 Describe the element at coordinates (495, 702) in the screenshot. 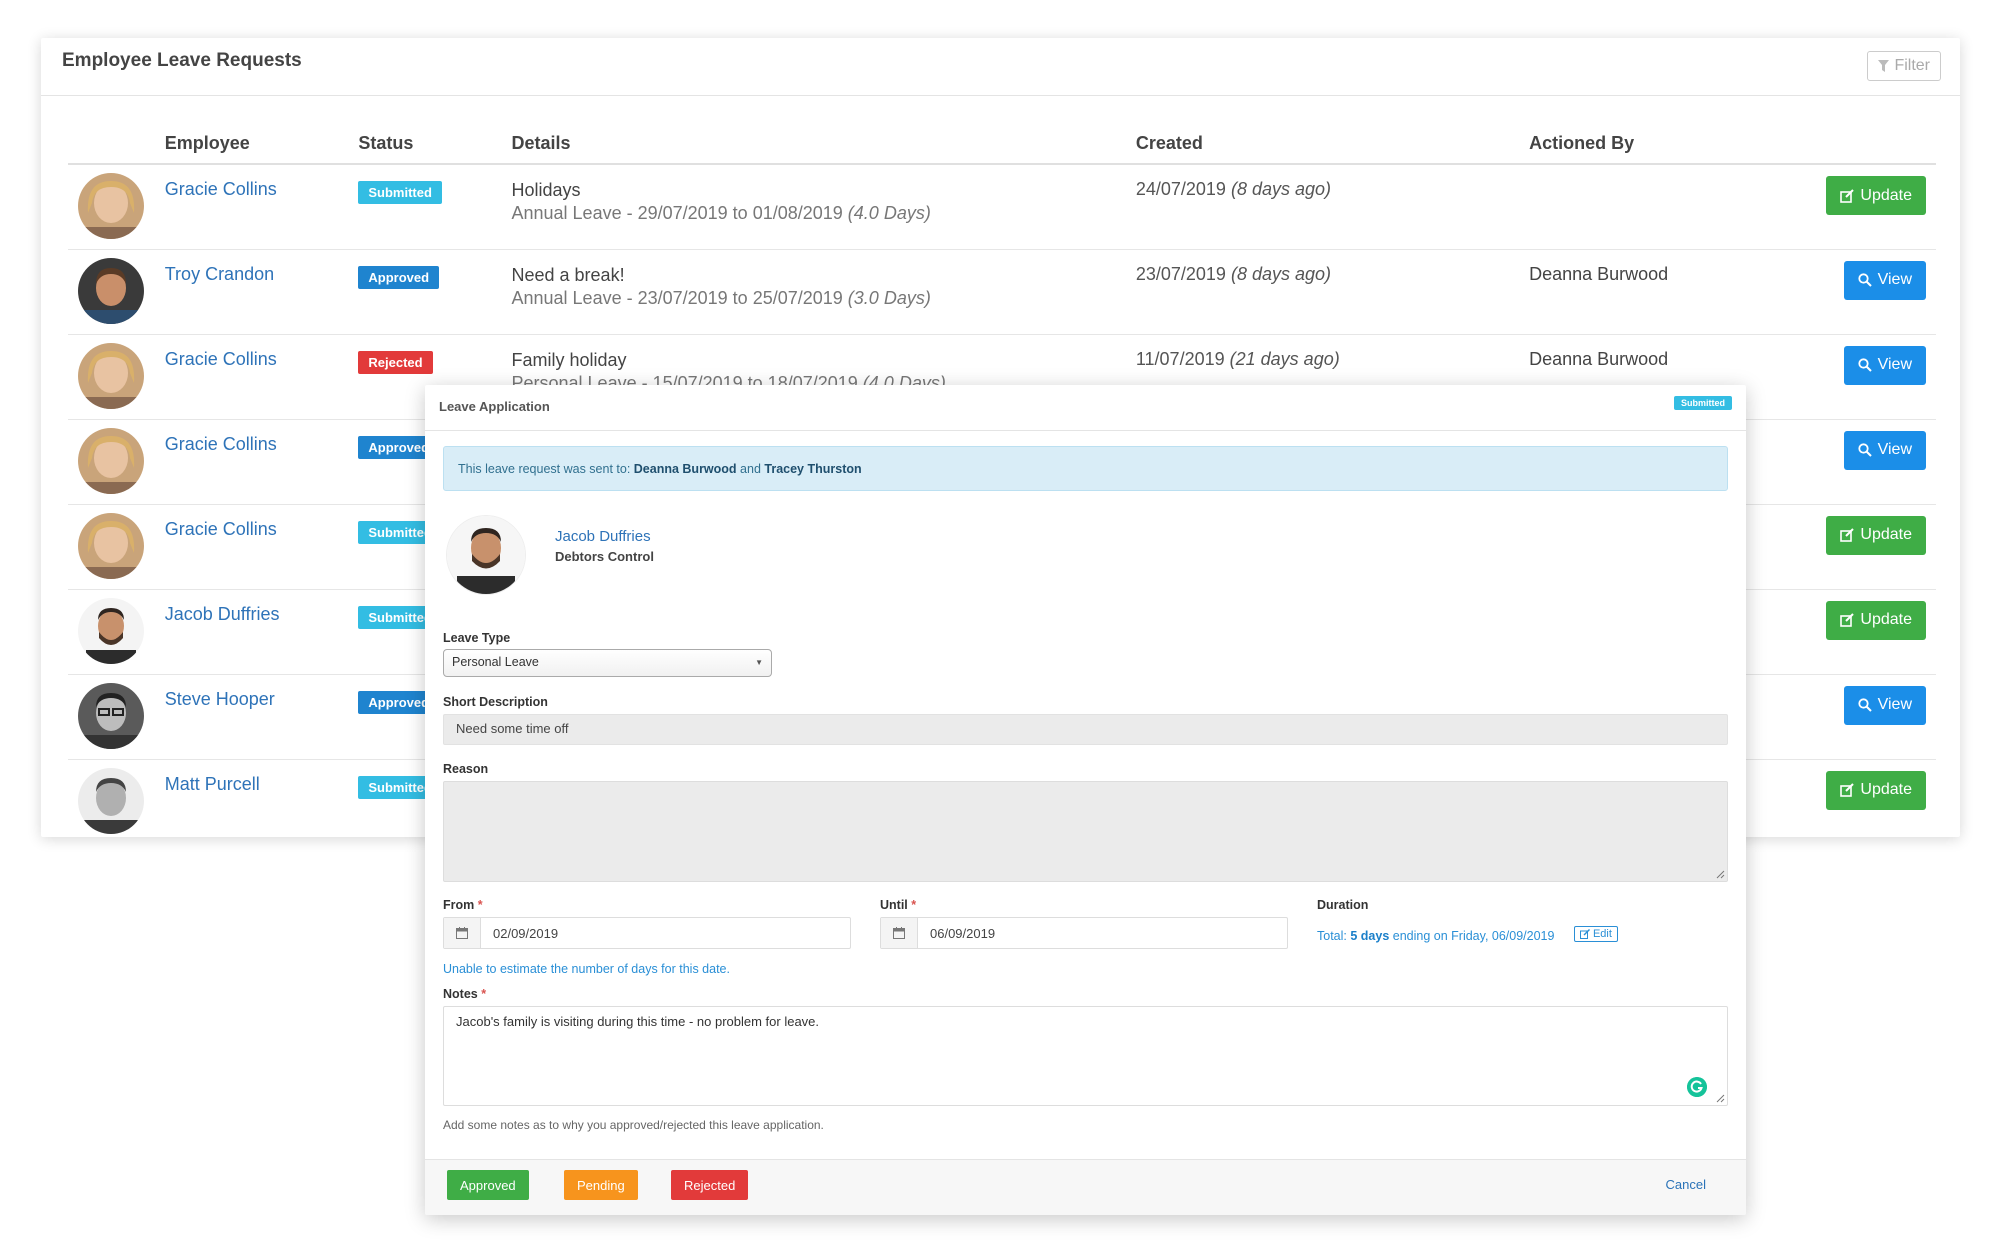

I see `short-description-label: Short Description` at that location.